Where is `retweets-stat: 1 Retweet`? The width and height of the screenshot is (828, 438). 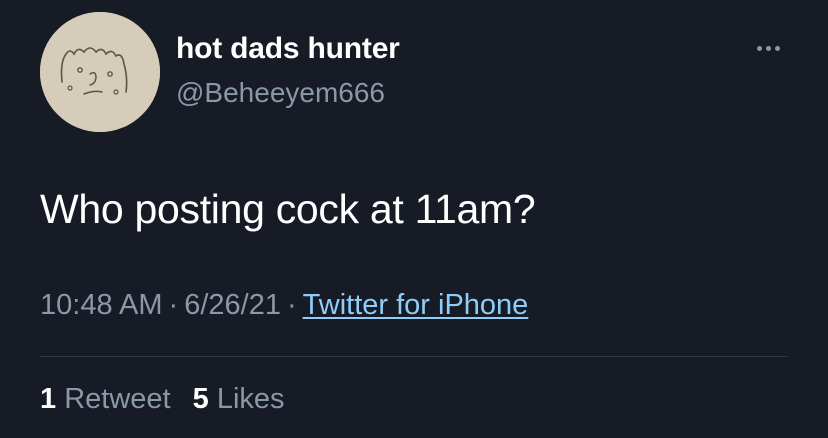 retweets-stat: 1 Retweet is located at coordinates (105, 399).